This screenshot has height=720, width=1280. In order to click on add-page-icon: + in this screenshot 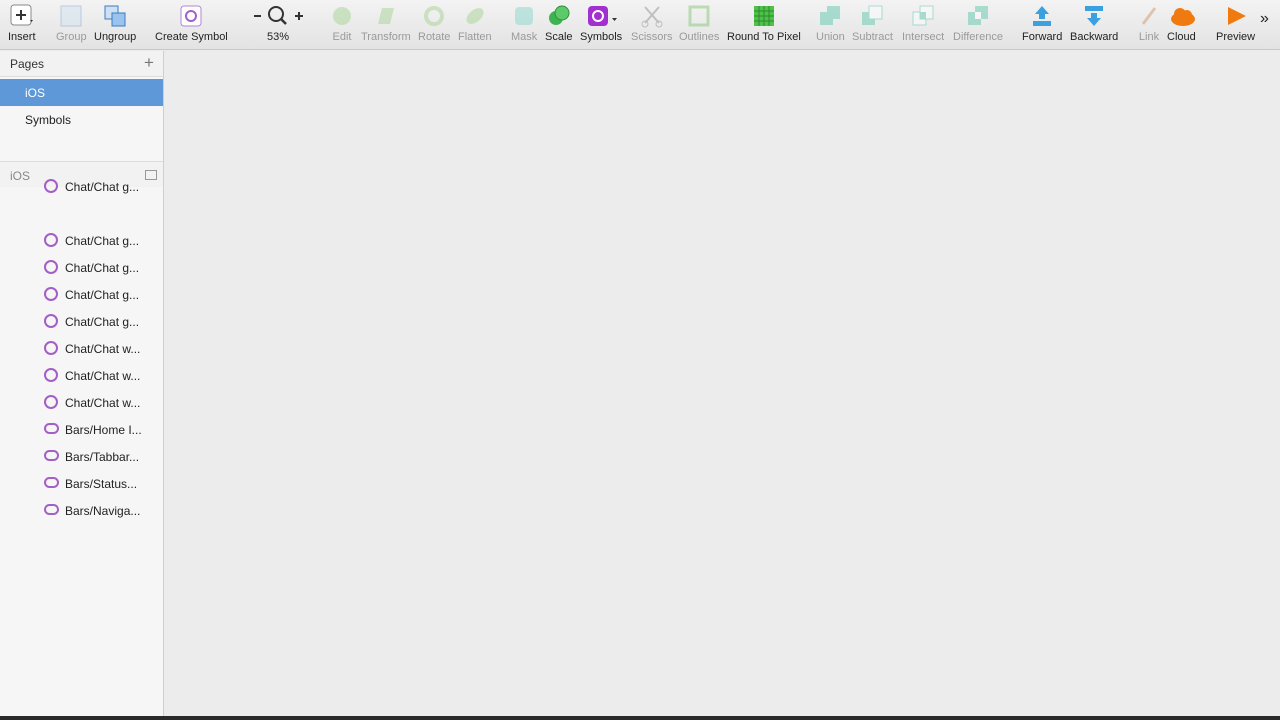, I will do `click(149, 63)`.